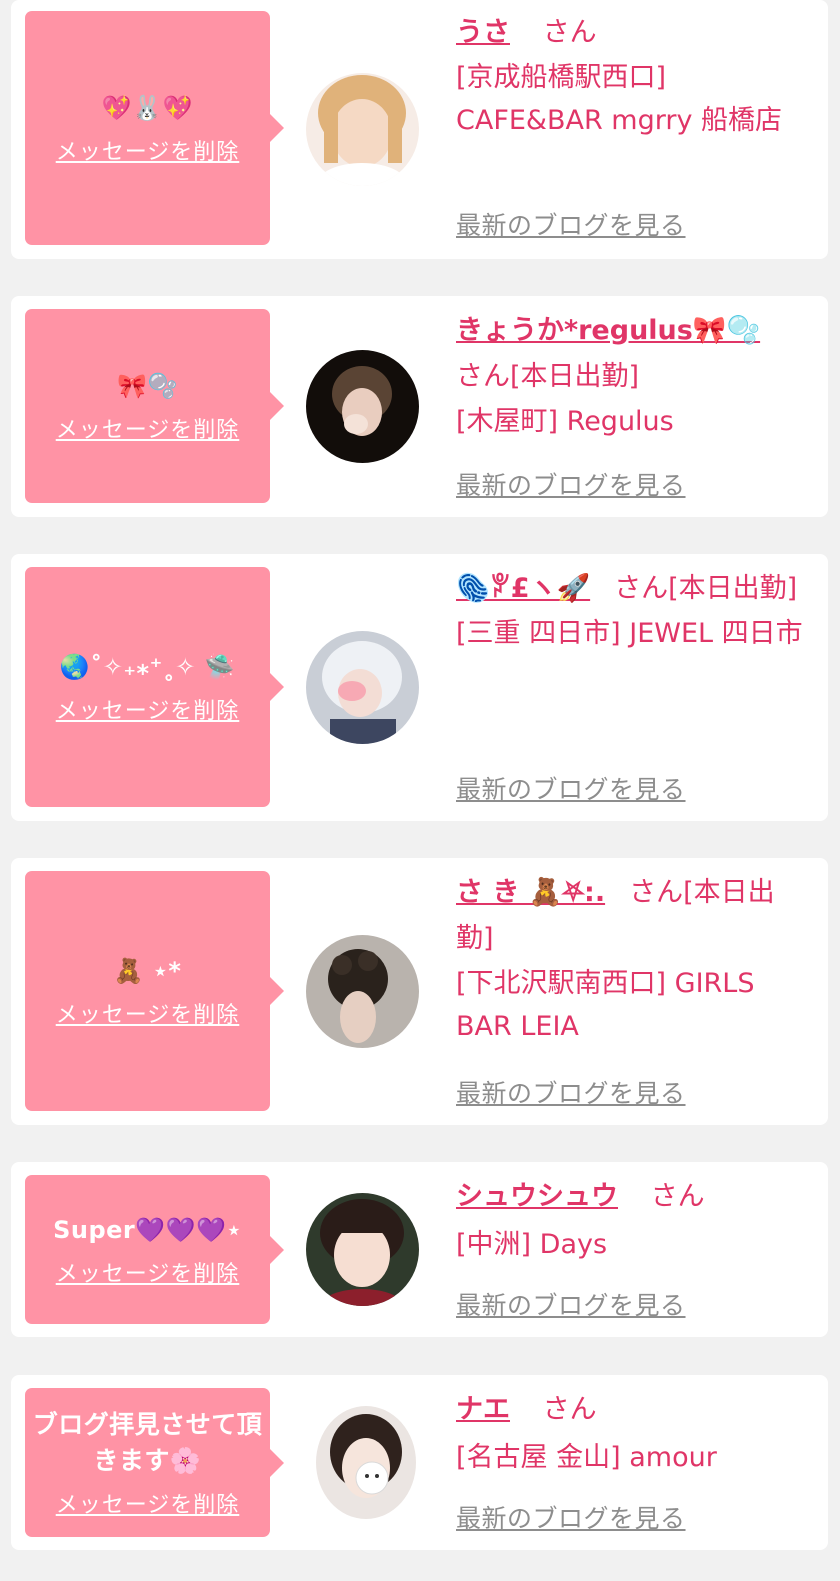 This screenshot has height=1581, width=840. Describe the element at coordinates (483, 1409) in the screenshot. I see `girl-name-link: ナエ` at that location.